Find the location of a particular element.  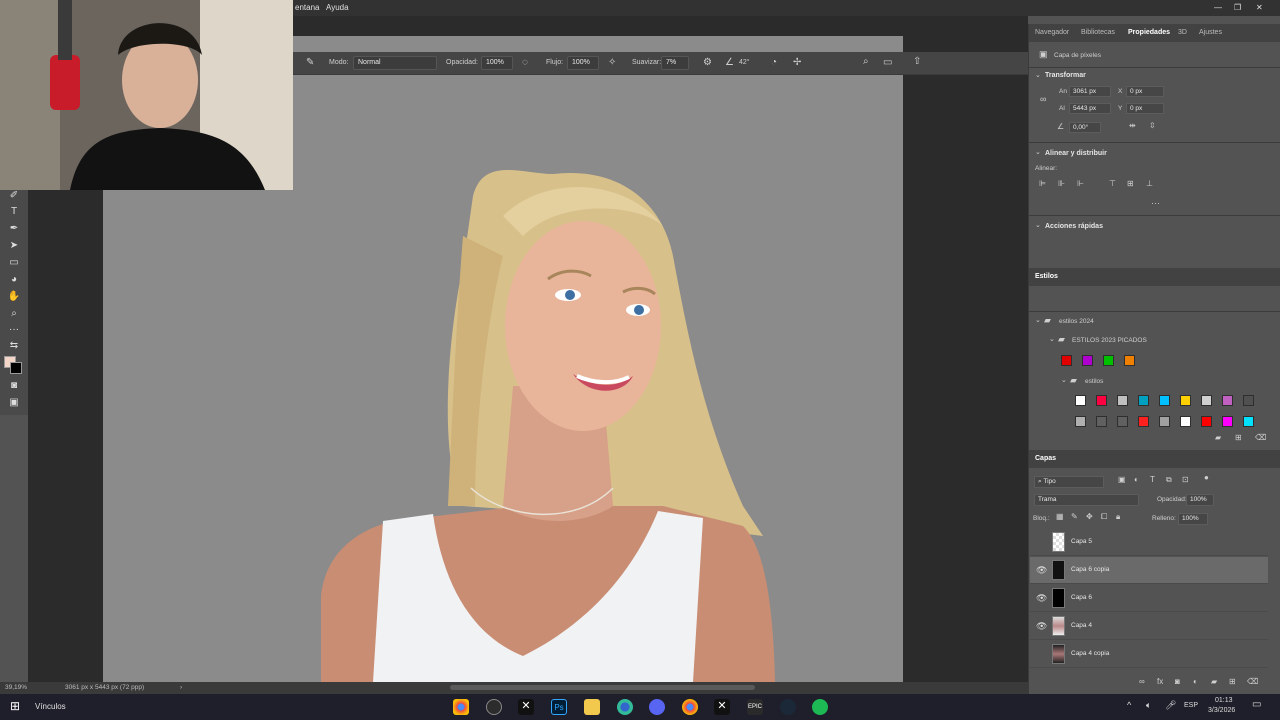

epic-games-icon: EPIC is located at coordinates (755, 707).